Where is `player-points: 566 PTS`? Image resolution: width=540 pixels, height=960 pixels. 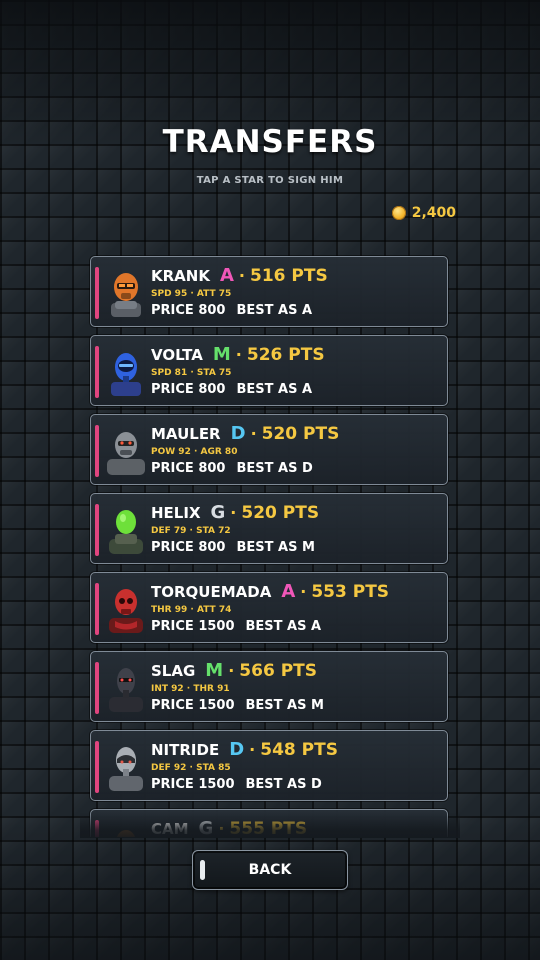
player-points: 566 PTS is located at coordinates (278, 671).